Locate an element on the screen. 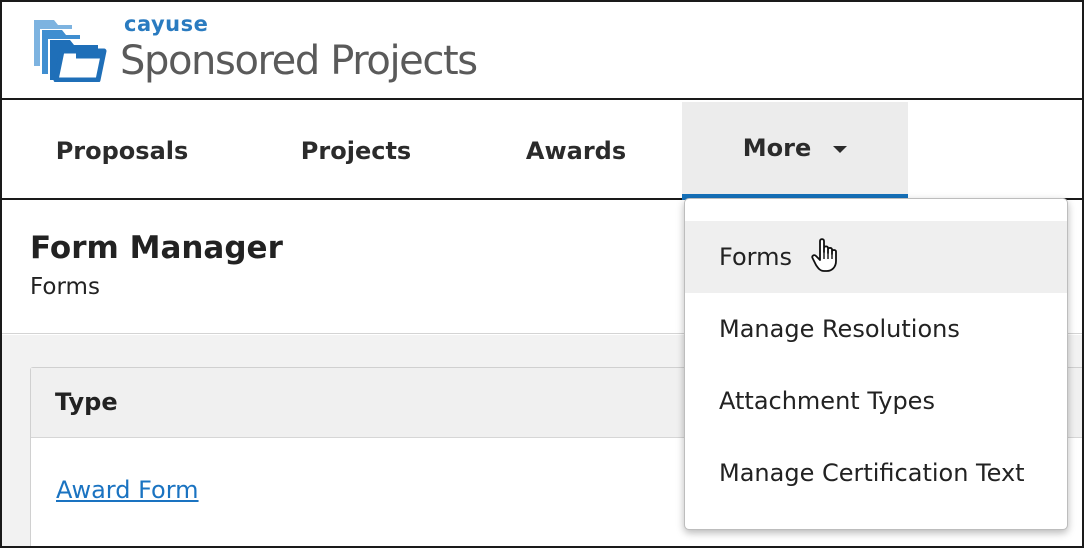 This screenshot has height=548, width=1084. menu-item-attachment-types: Attachment Types is located at coordinates (876, 401).